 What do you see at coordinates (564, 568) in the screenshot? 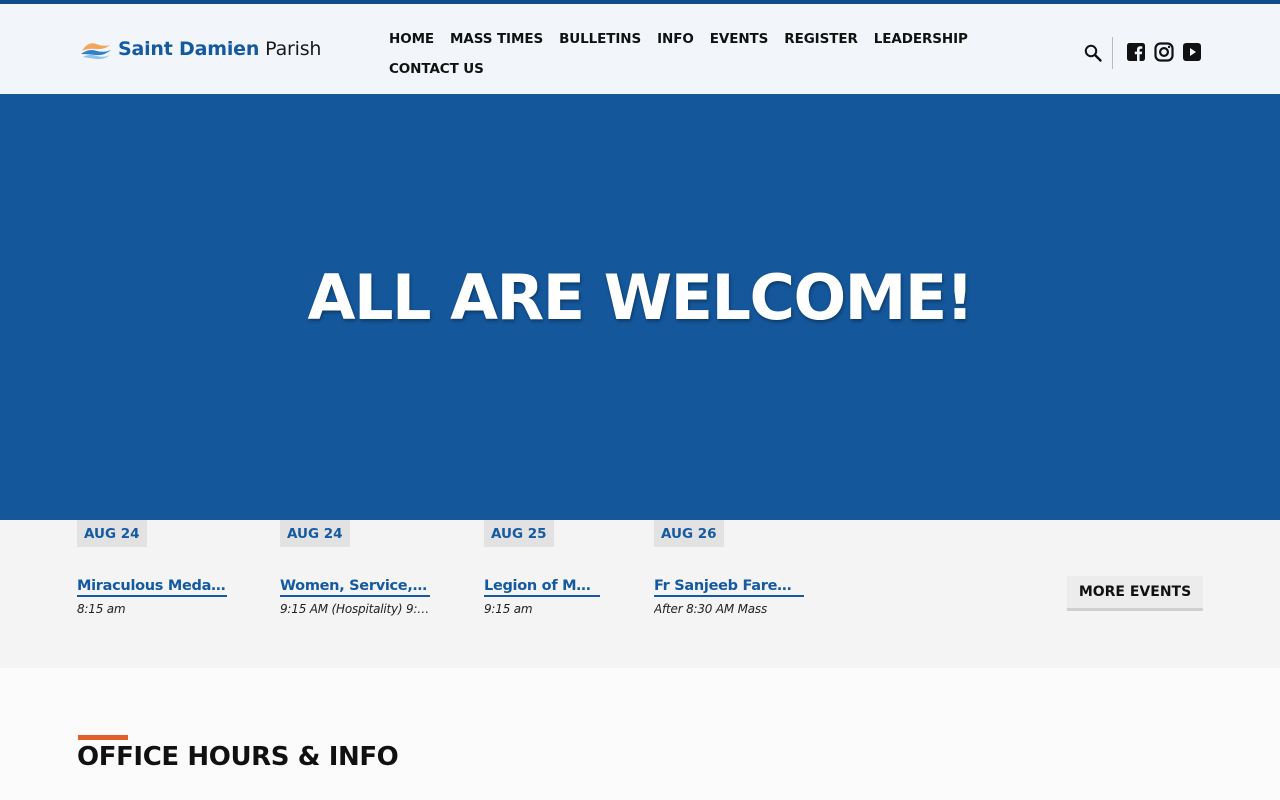
I see `event-card: AUG 25 Legion of Mary 9:15 am` at bounding box center [564, 568].